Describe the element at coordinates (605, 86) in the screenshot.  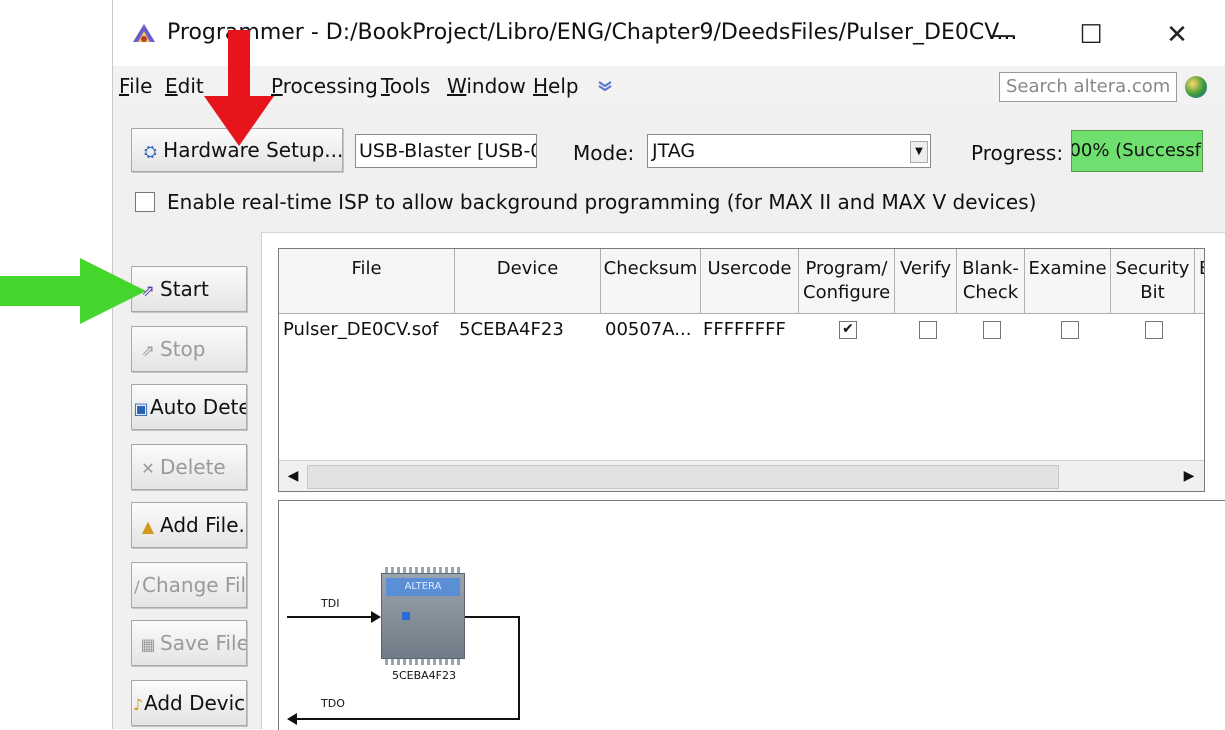
I see `help-chevron-icon` at that location.